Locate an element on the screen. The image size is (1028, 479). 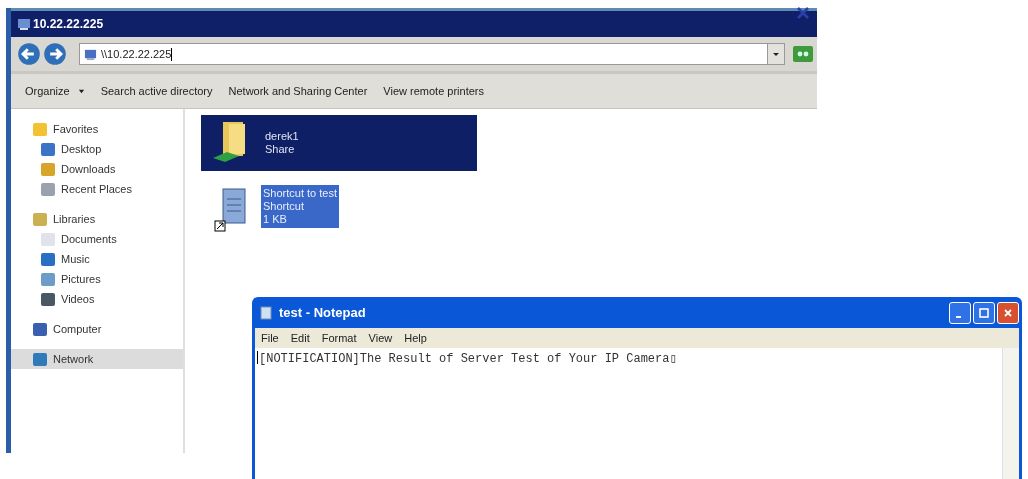
maximize-icon is located at coordinates (984, 312).